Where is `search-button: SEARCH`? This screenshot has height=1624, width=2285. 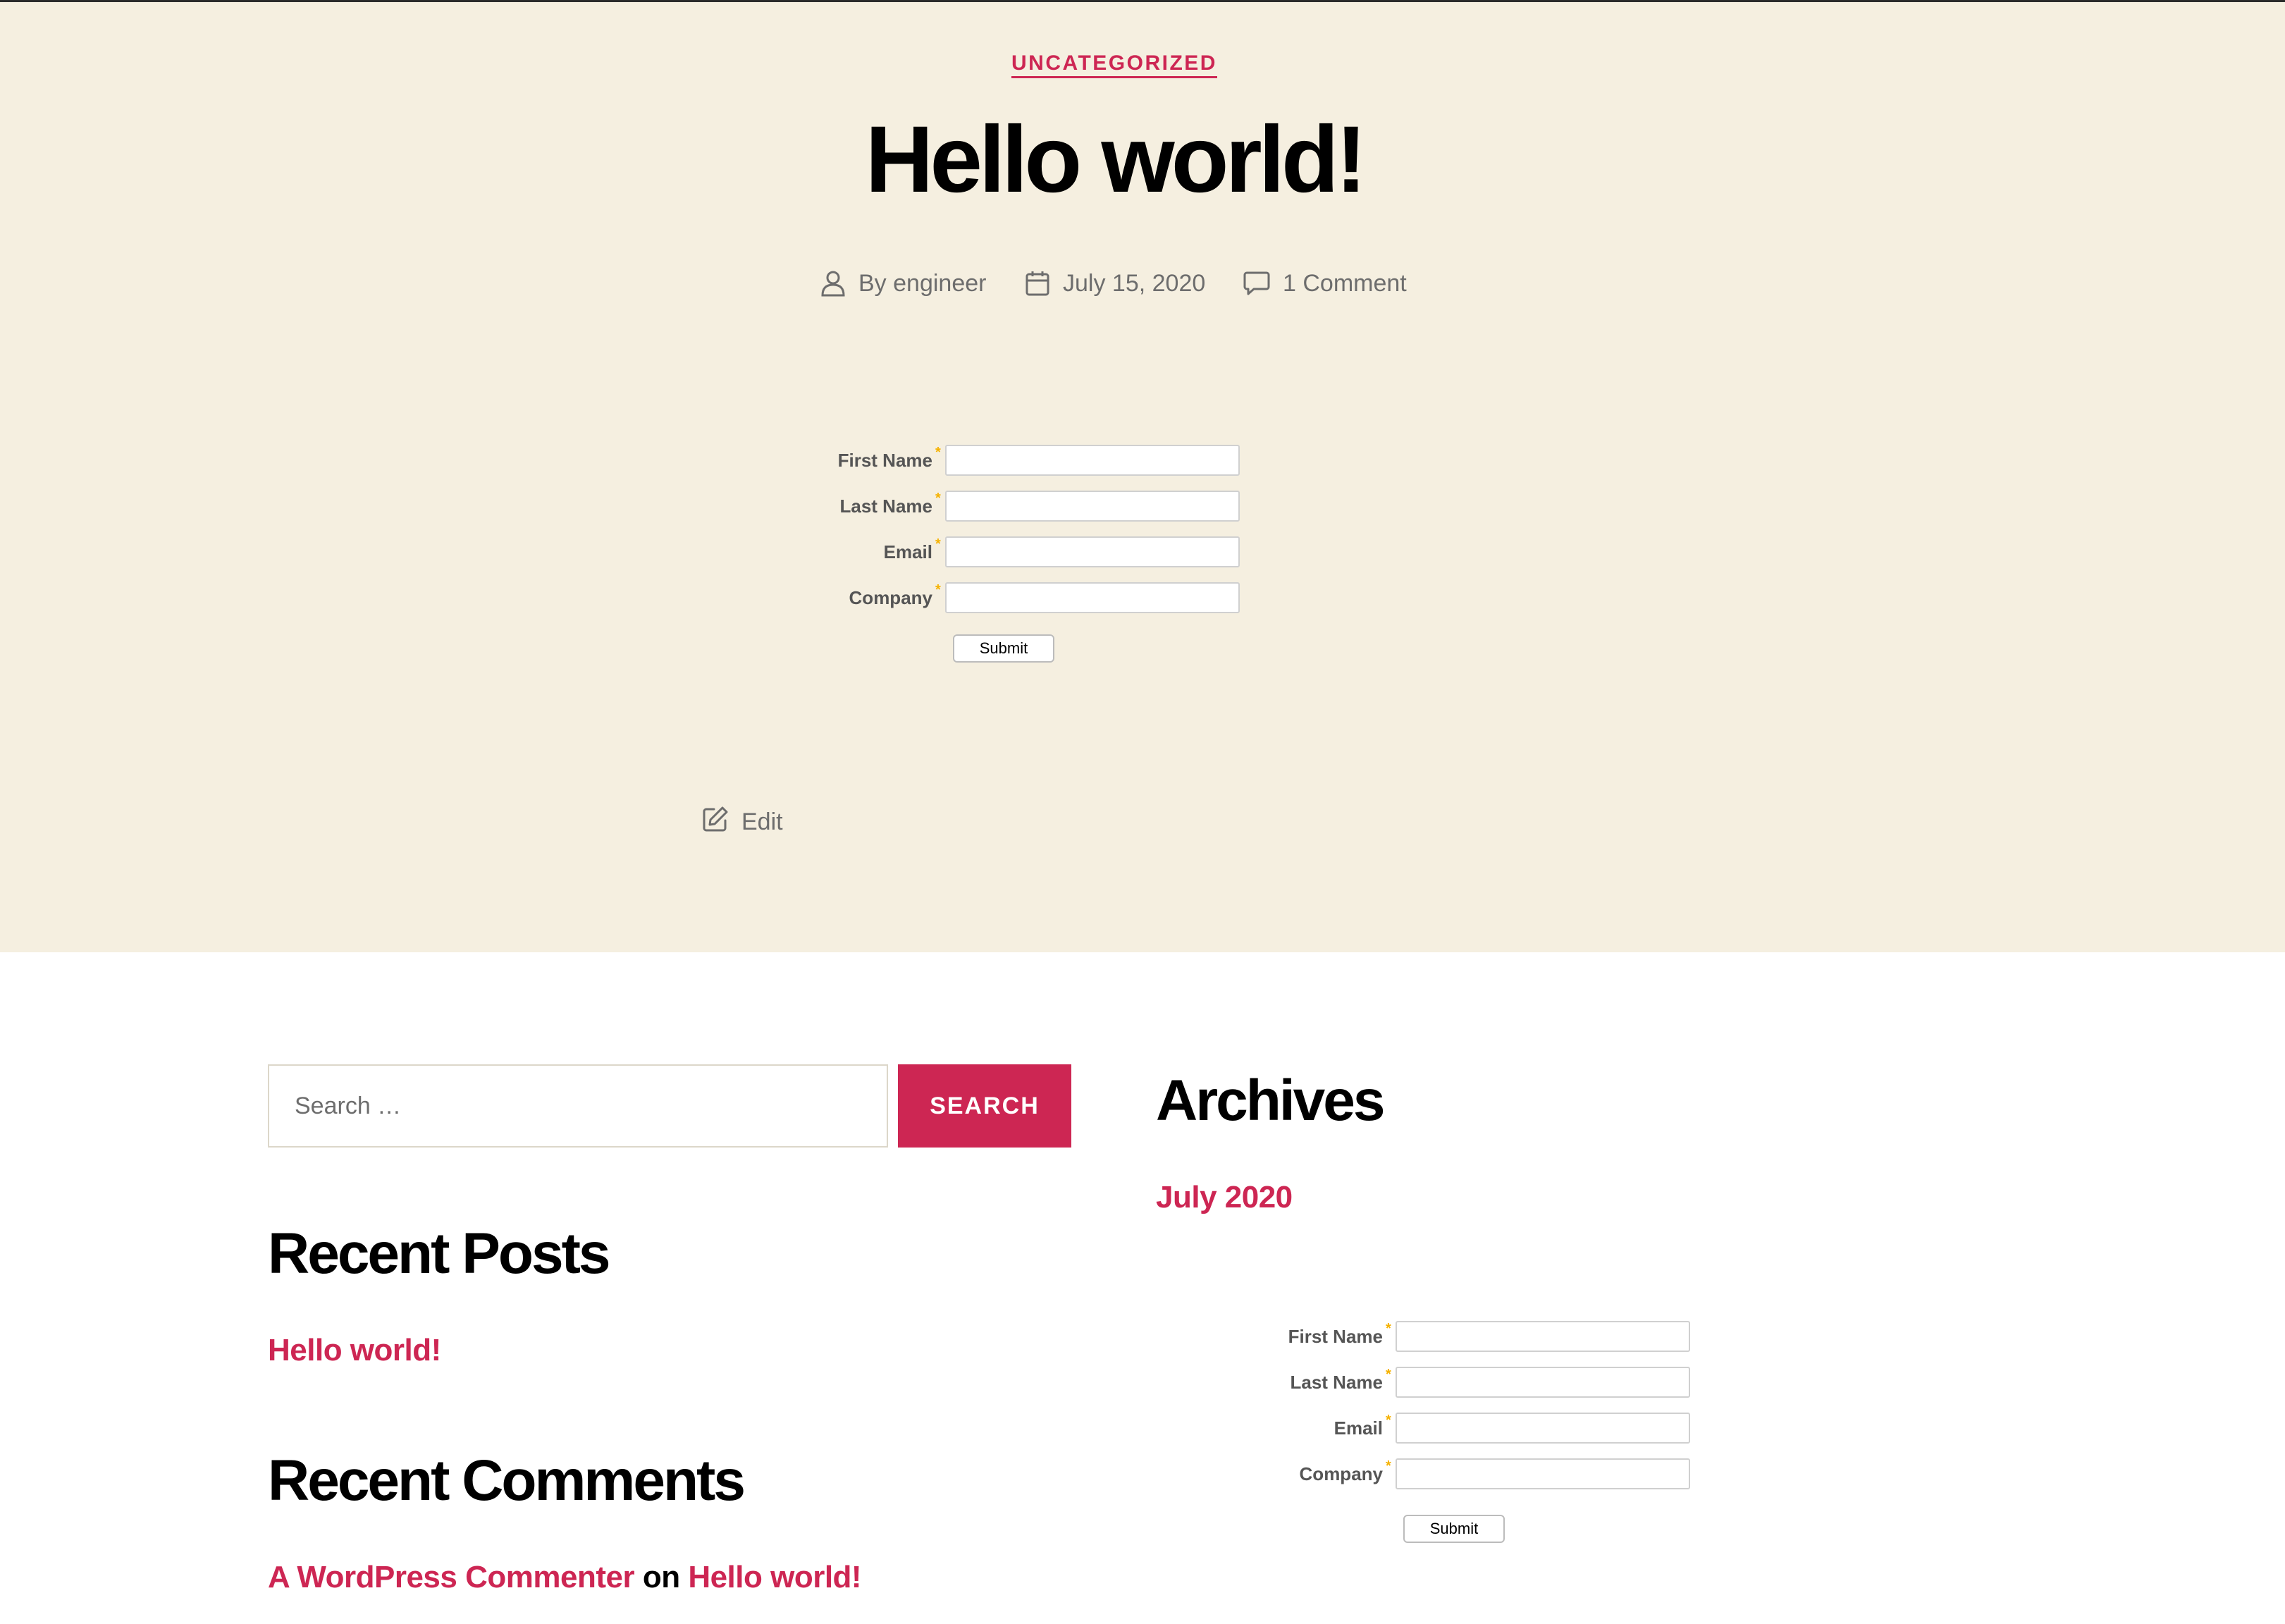
search-button: SEARCH is located at coordinates (984, 1106).